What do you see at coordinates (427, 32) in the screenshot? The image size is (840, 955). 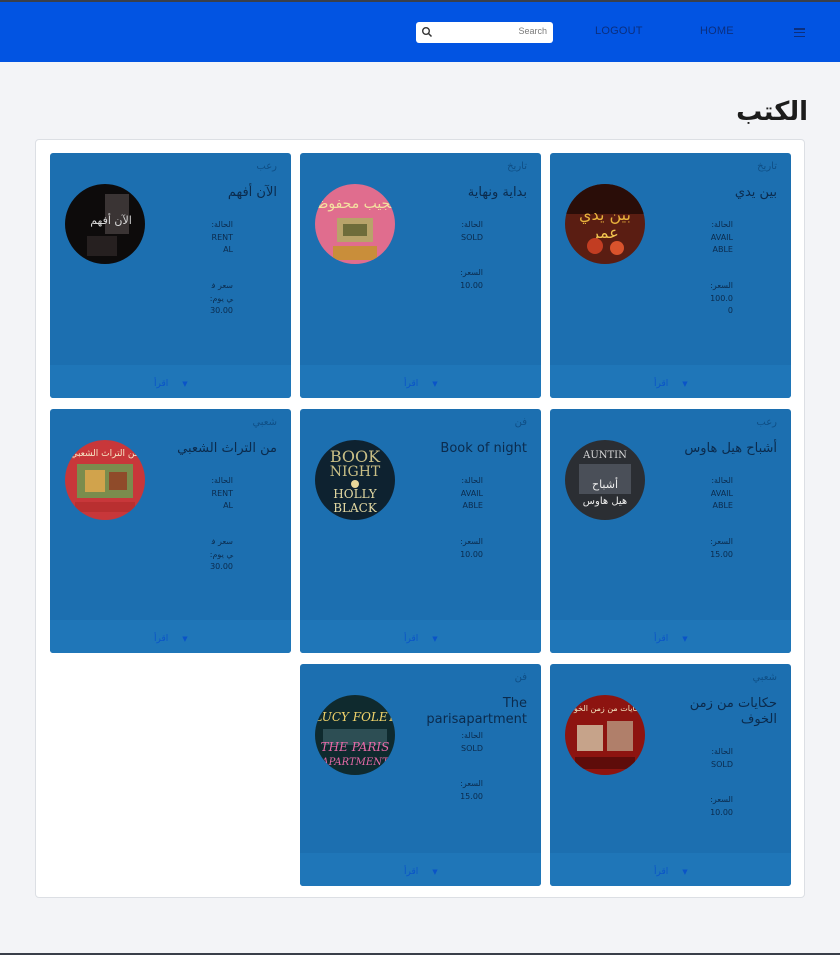 I see `search-icon` at bounding box center [427, 32].